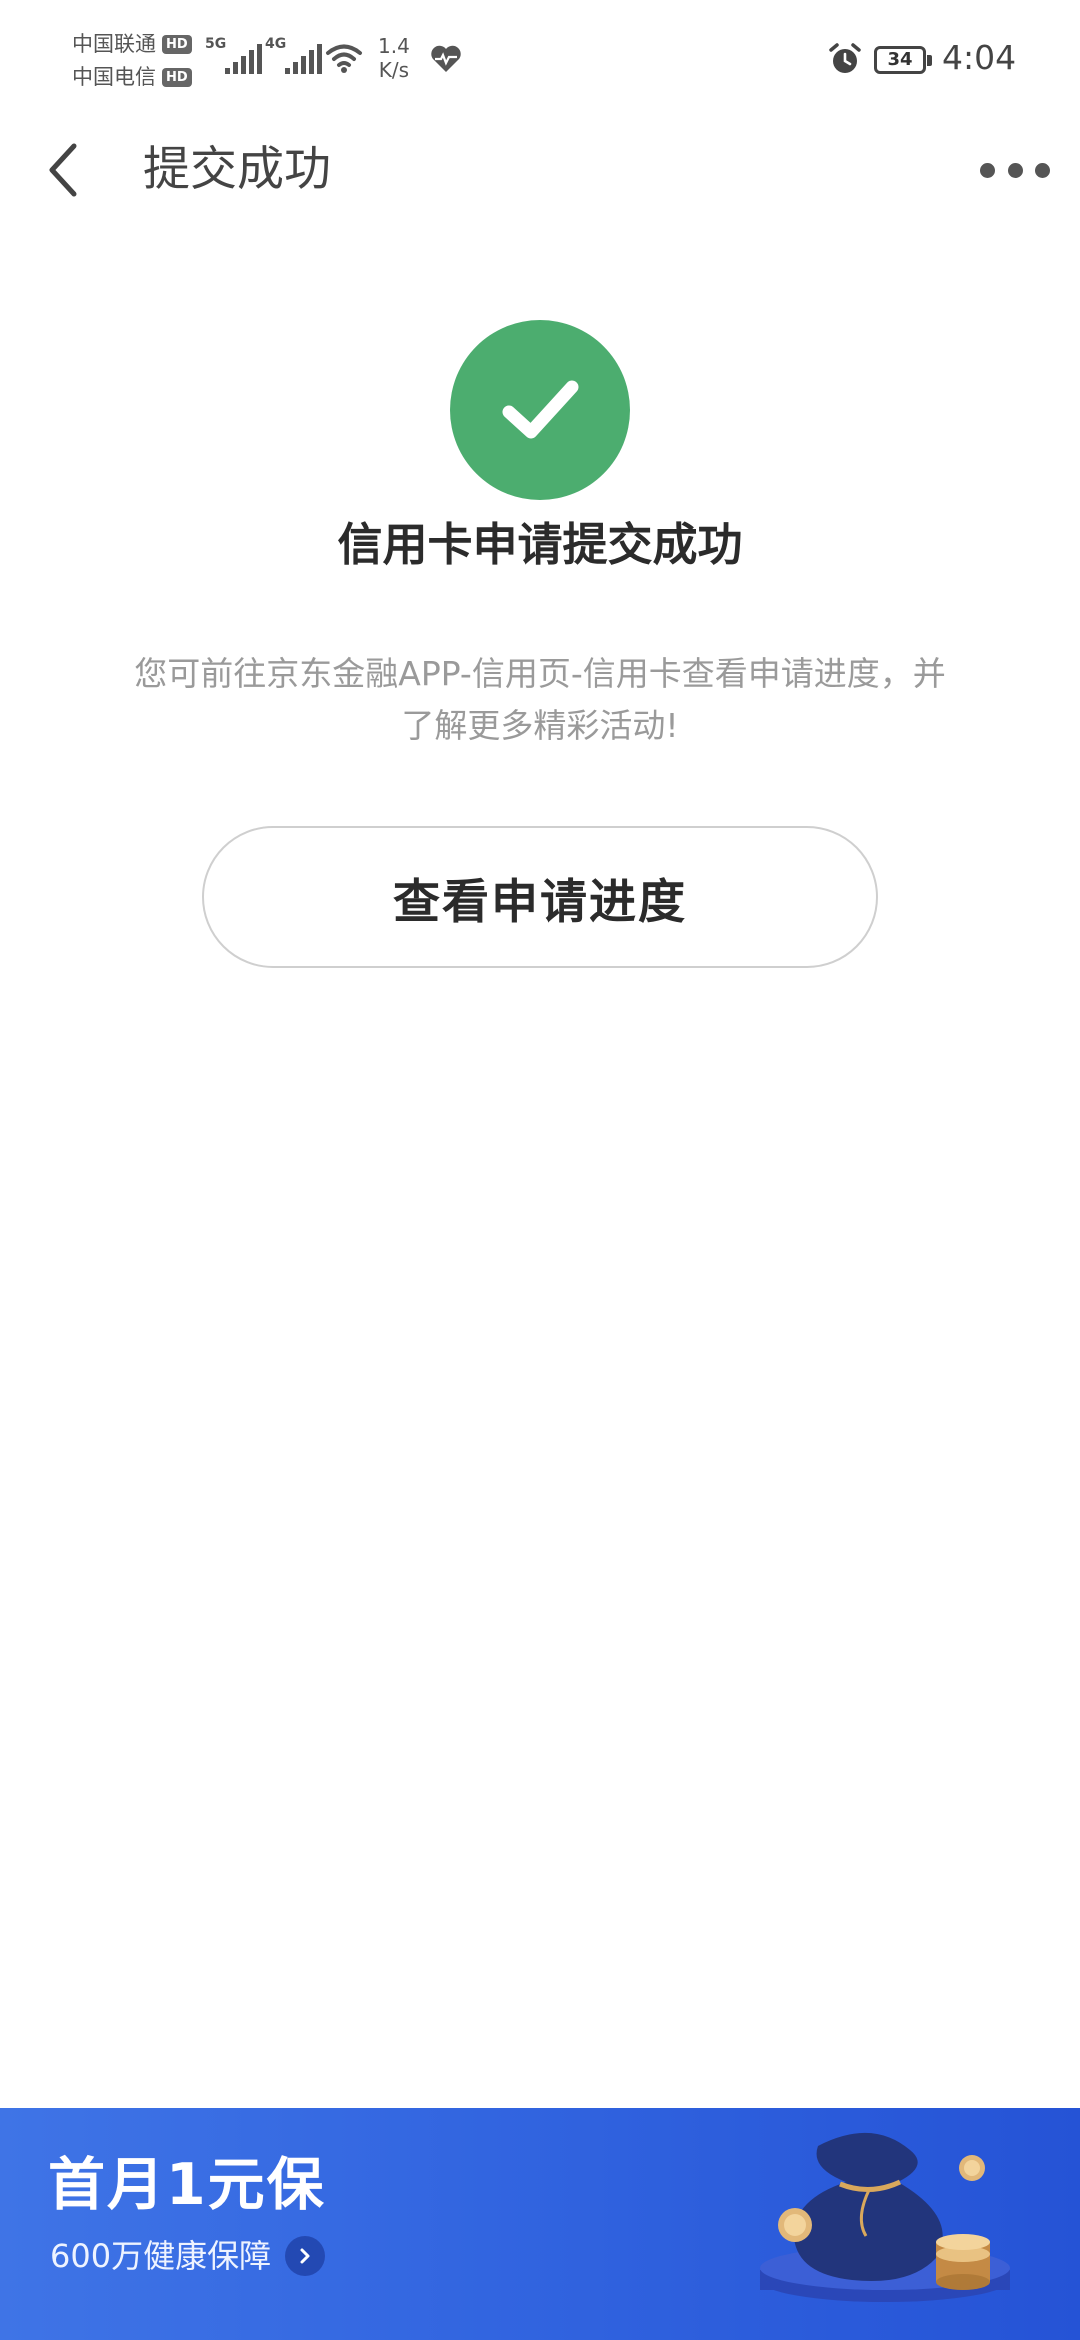 This screenshot has width=1080, height=2340. Describe the element at coordinates (216, 44) in the screenshot. I see `network-type-label: 5G` at that location.